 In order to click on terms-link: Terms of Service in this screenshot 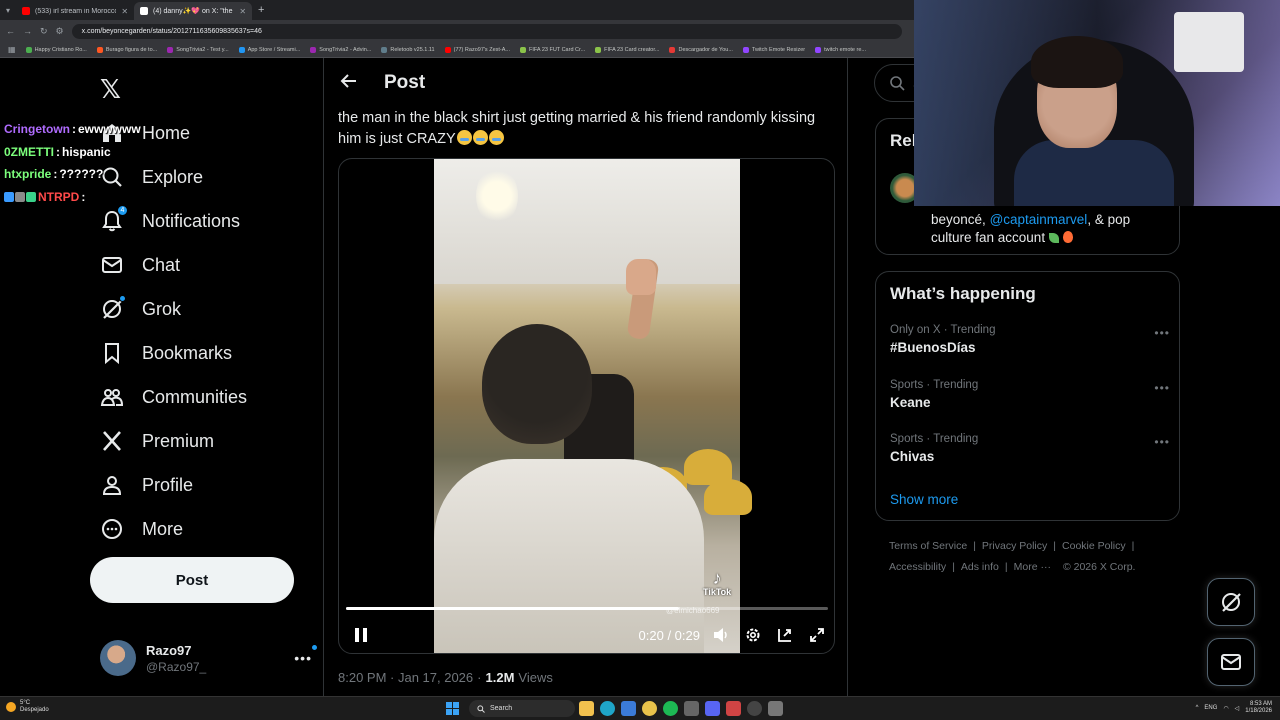, I will do `click(928, 546)`.